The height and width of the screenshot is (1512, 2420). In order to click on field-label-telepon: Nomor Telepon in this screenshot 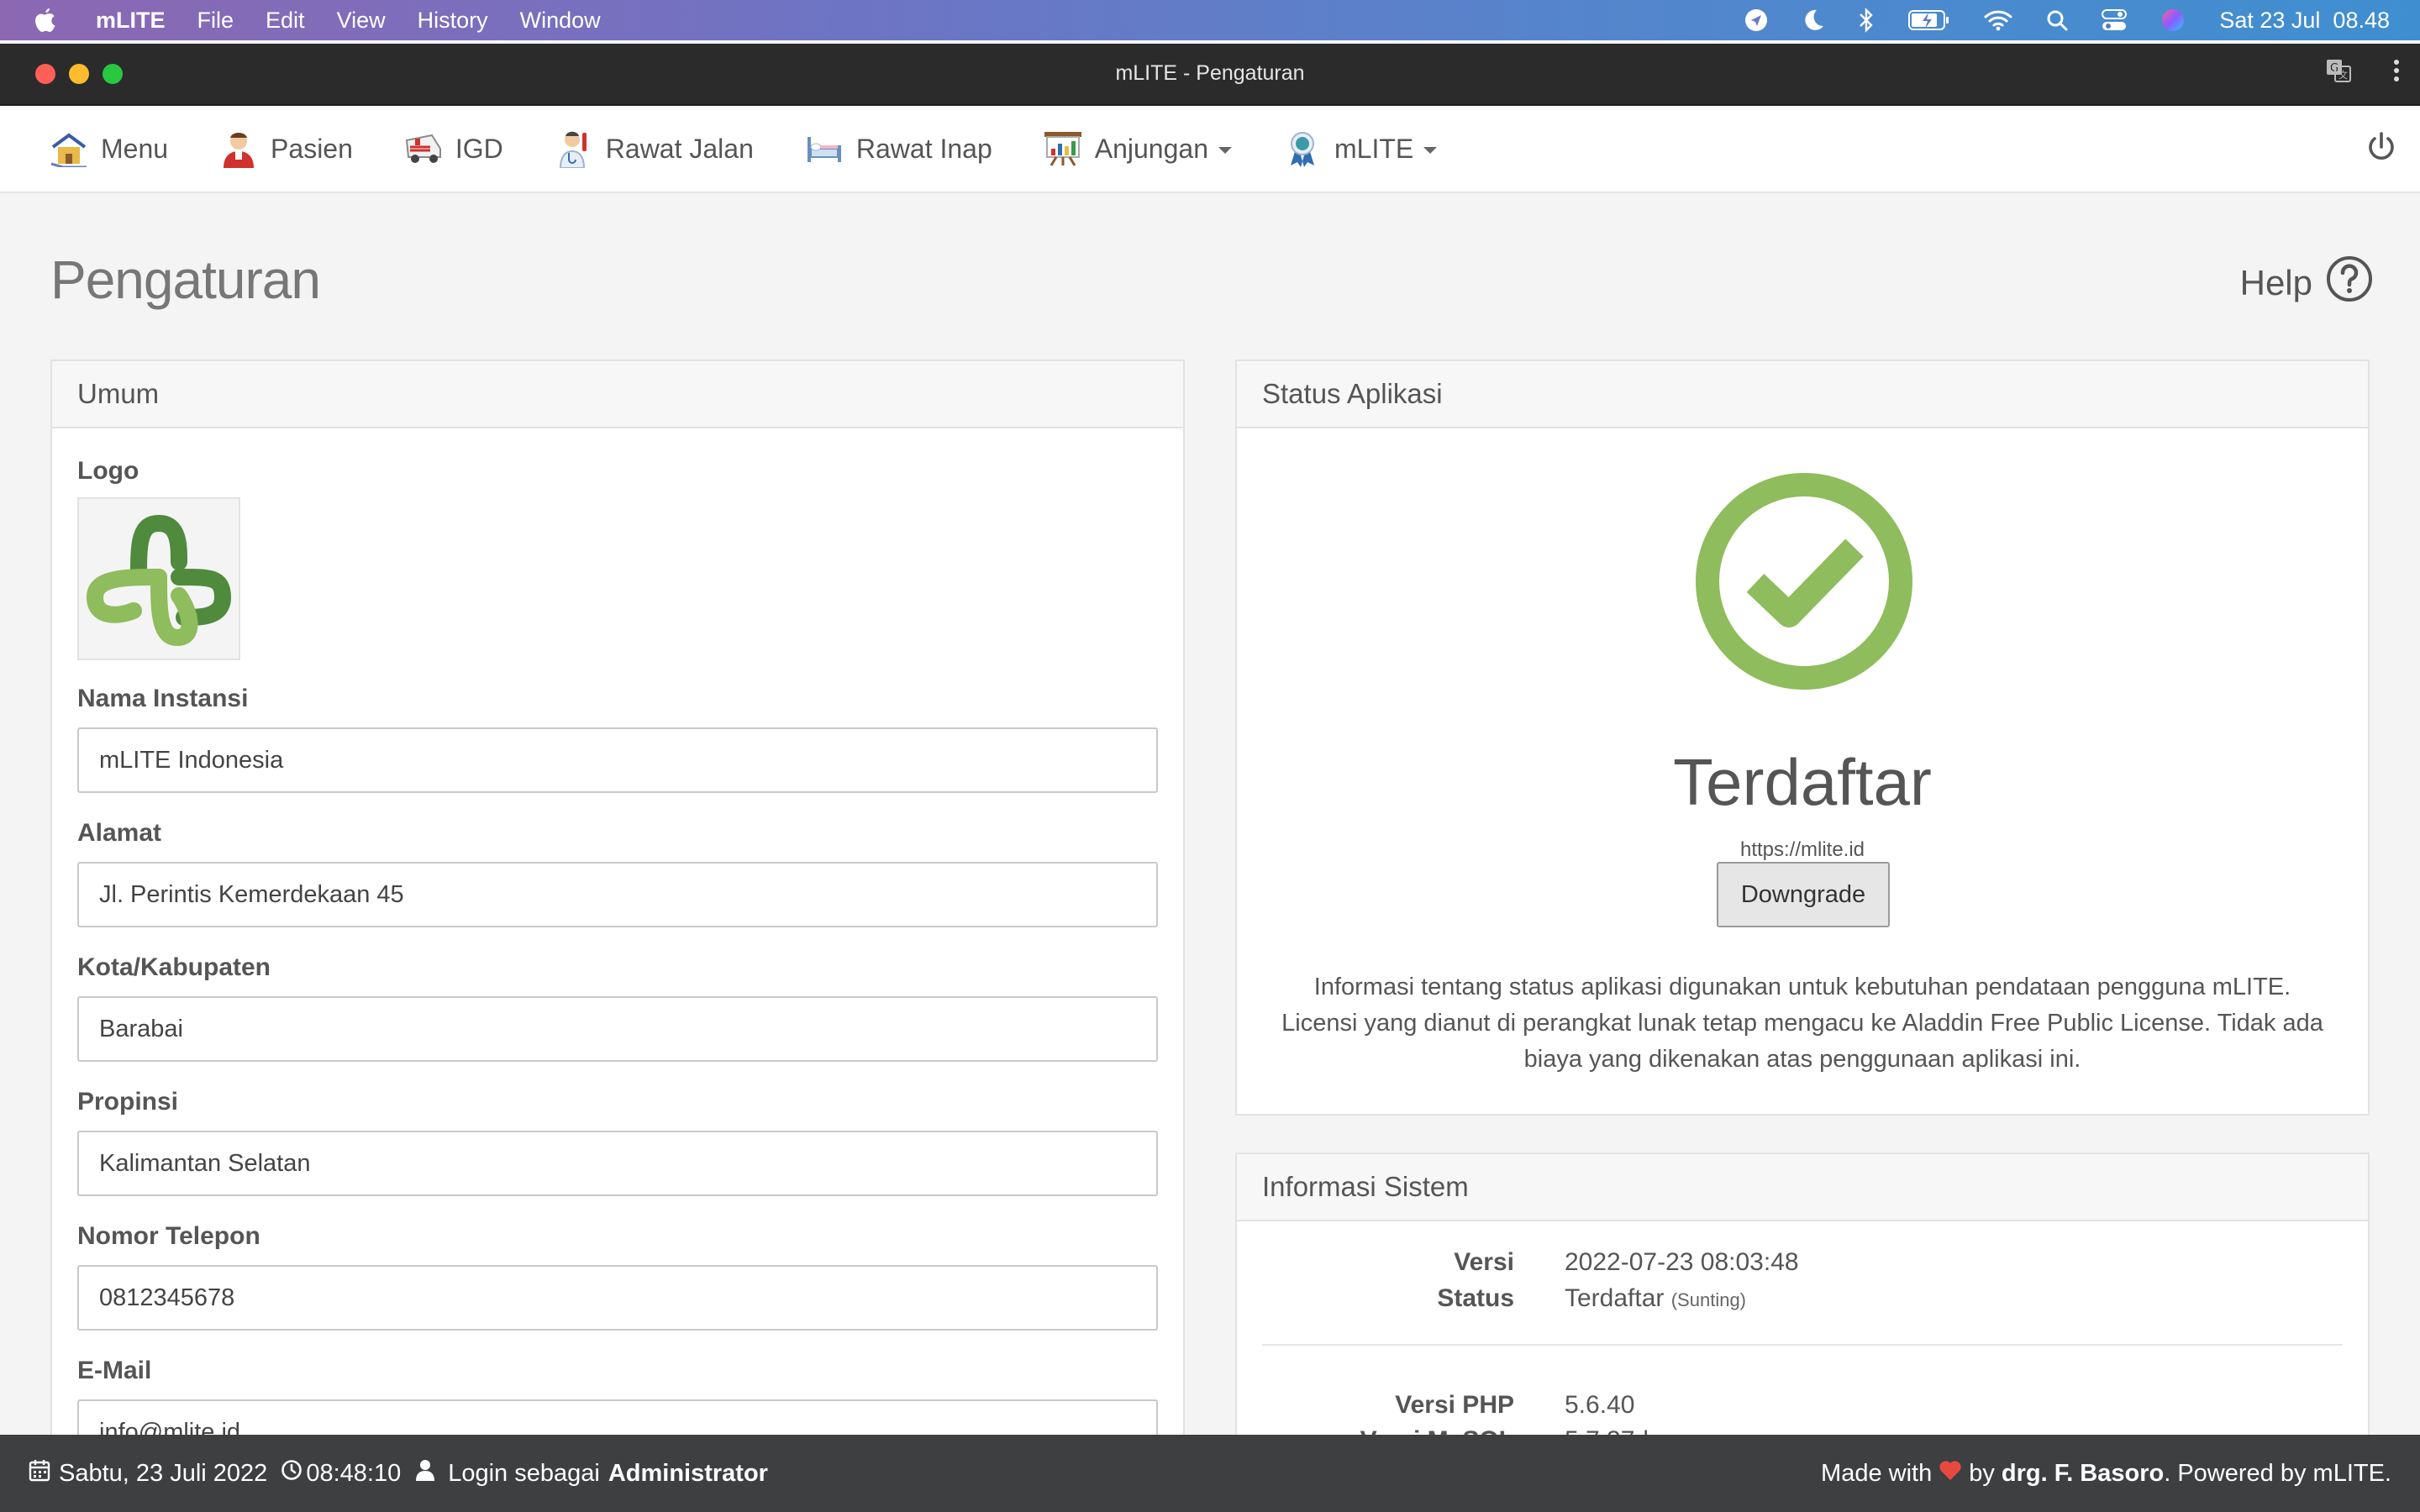, I will do `click(168, 1236)`.